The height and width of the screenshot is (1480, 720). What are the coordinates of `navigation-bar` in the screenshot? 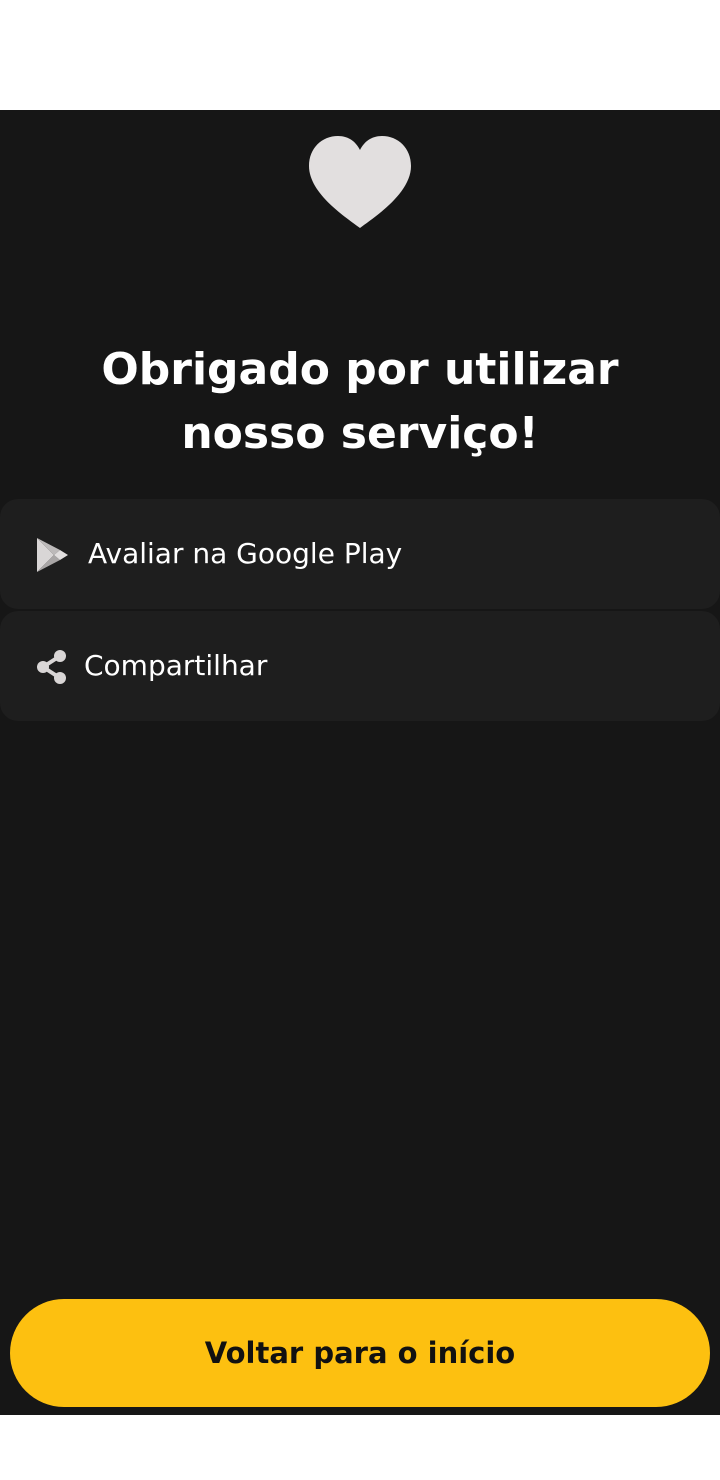 It's located at (360, 1447).